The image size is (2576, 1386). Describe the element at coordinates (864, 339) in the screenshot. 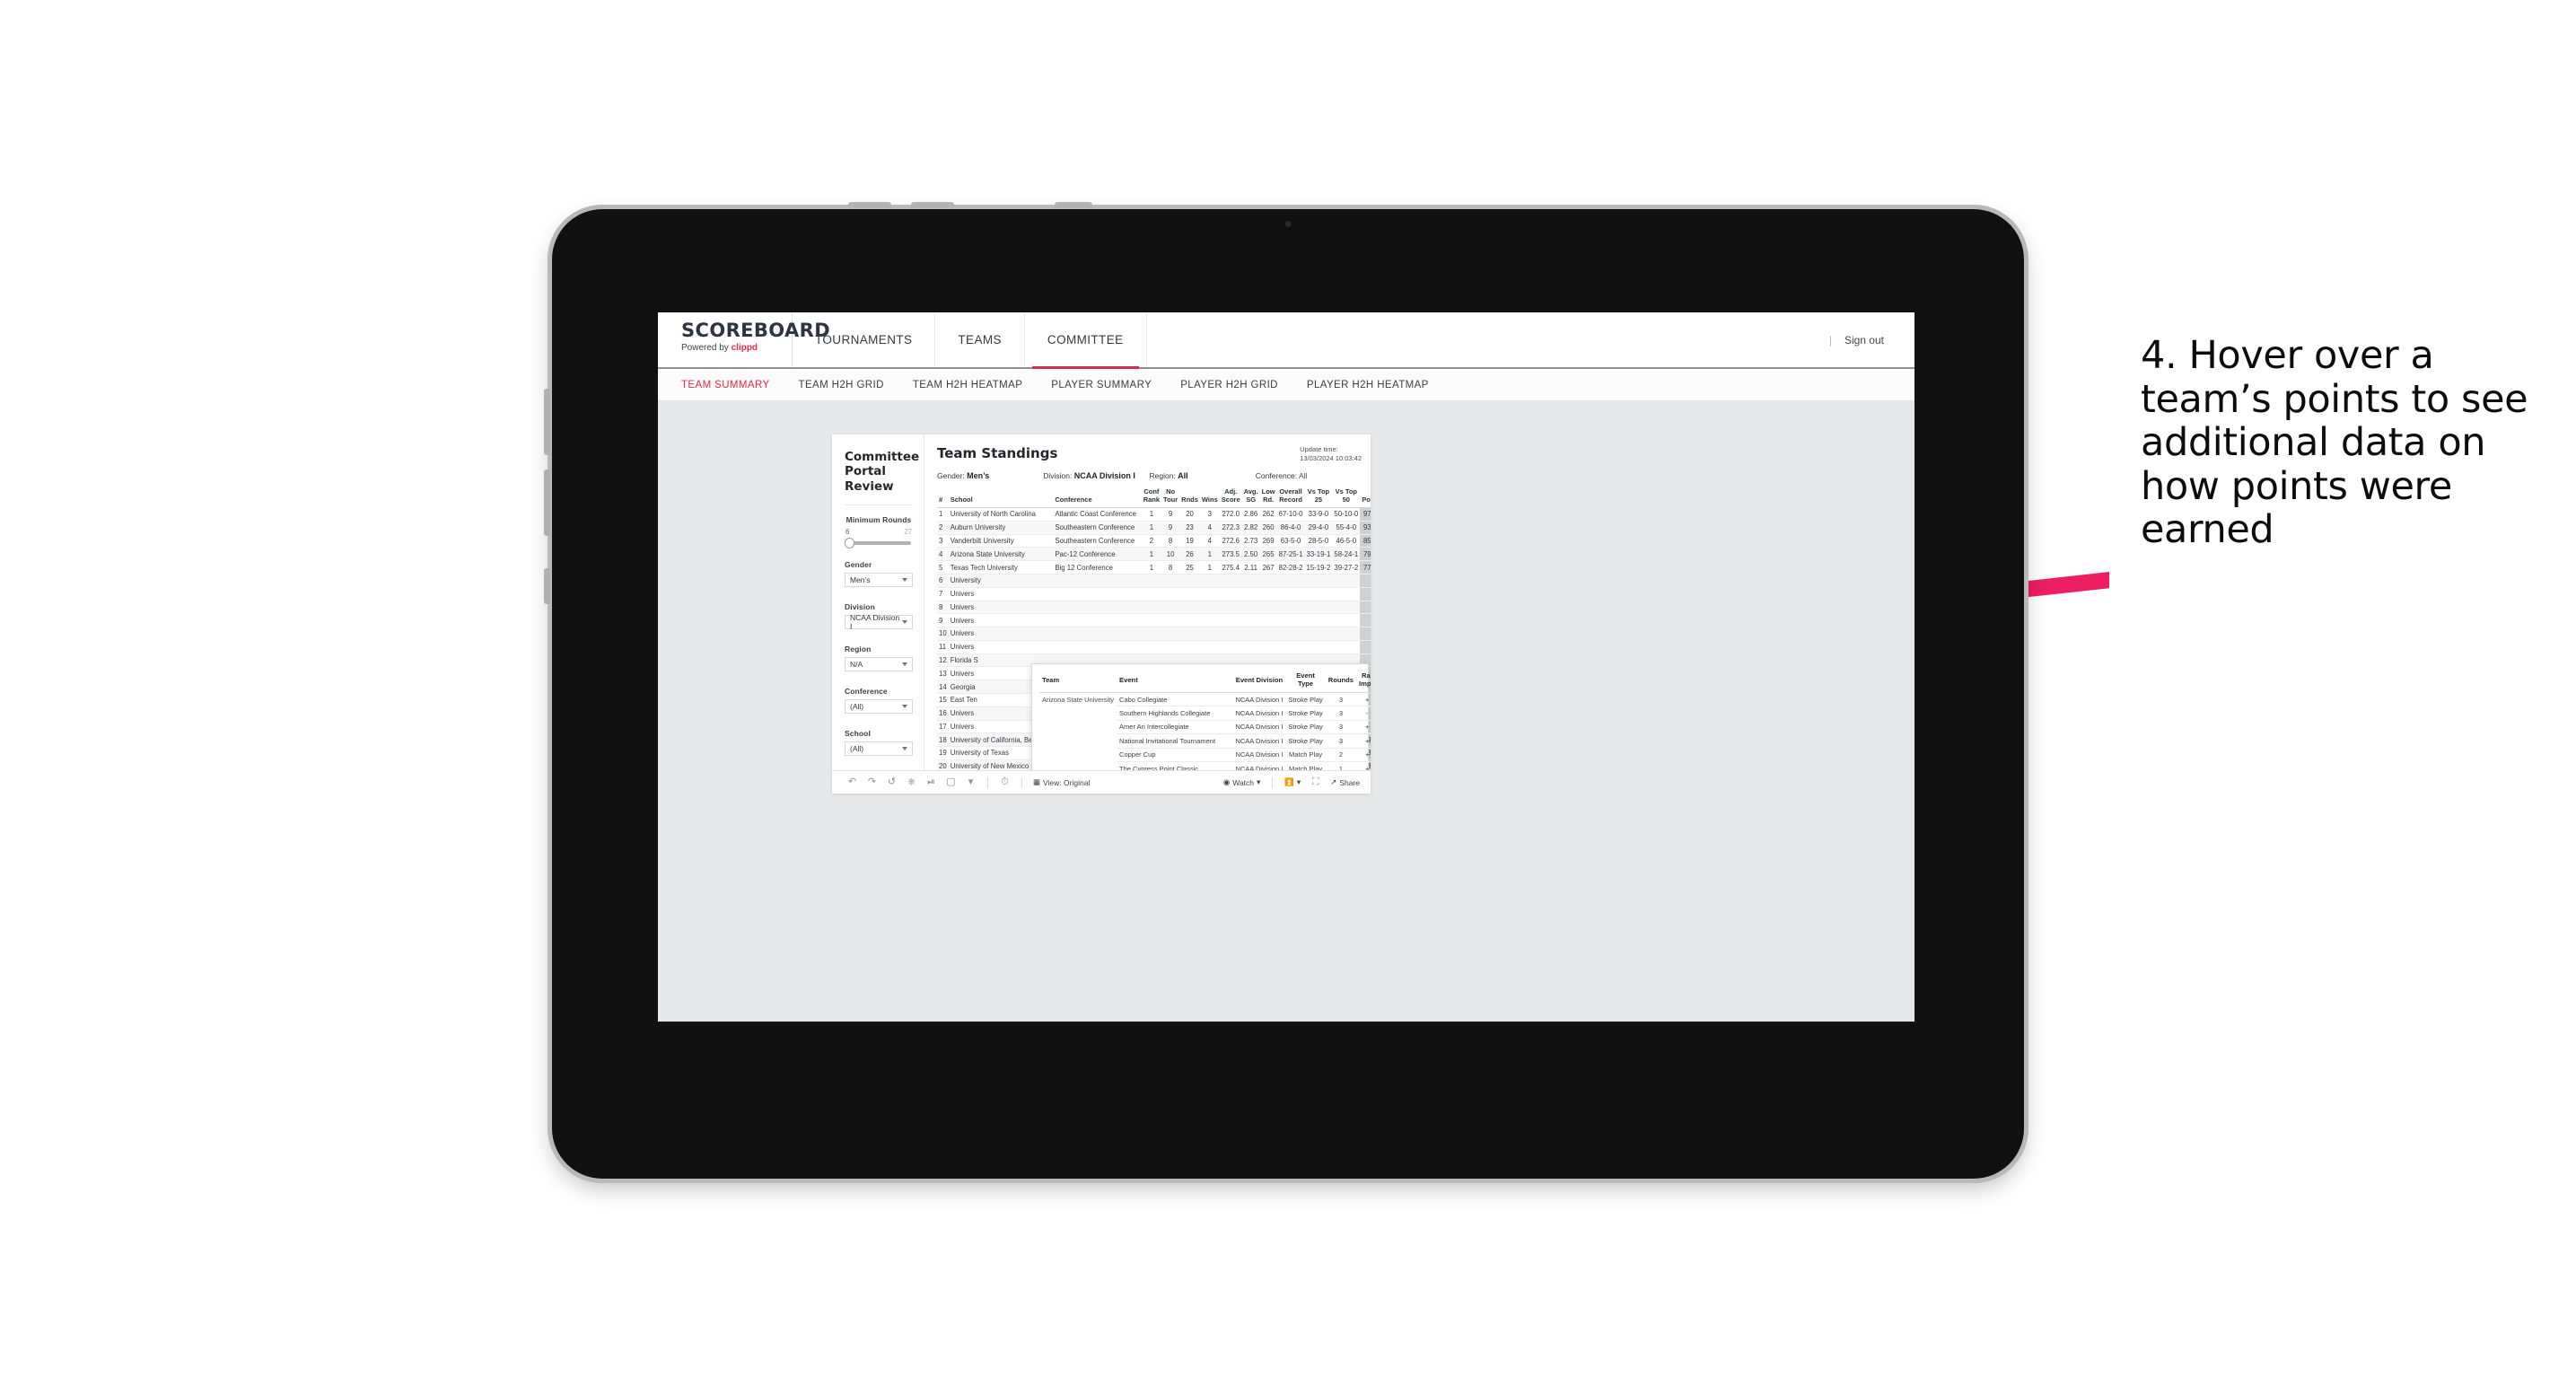

I see `nav-item-tournaments: TOURNAMENTS` at that location.